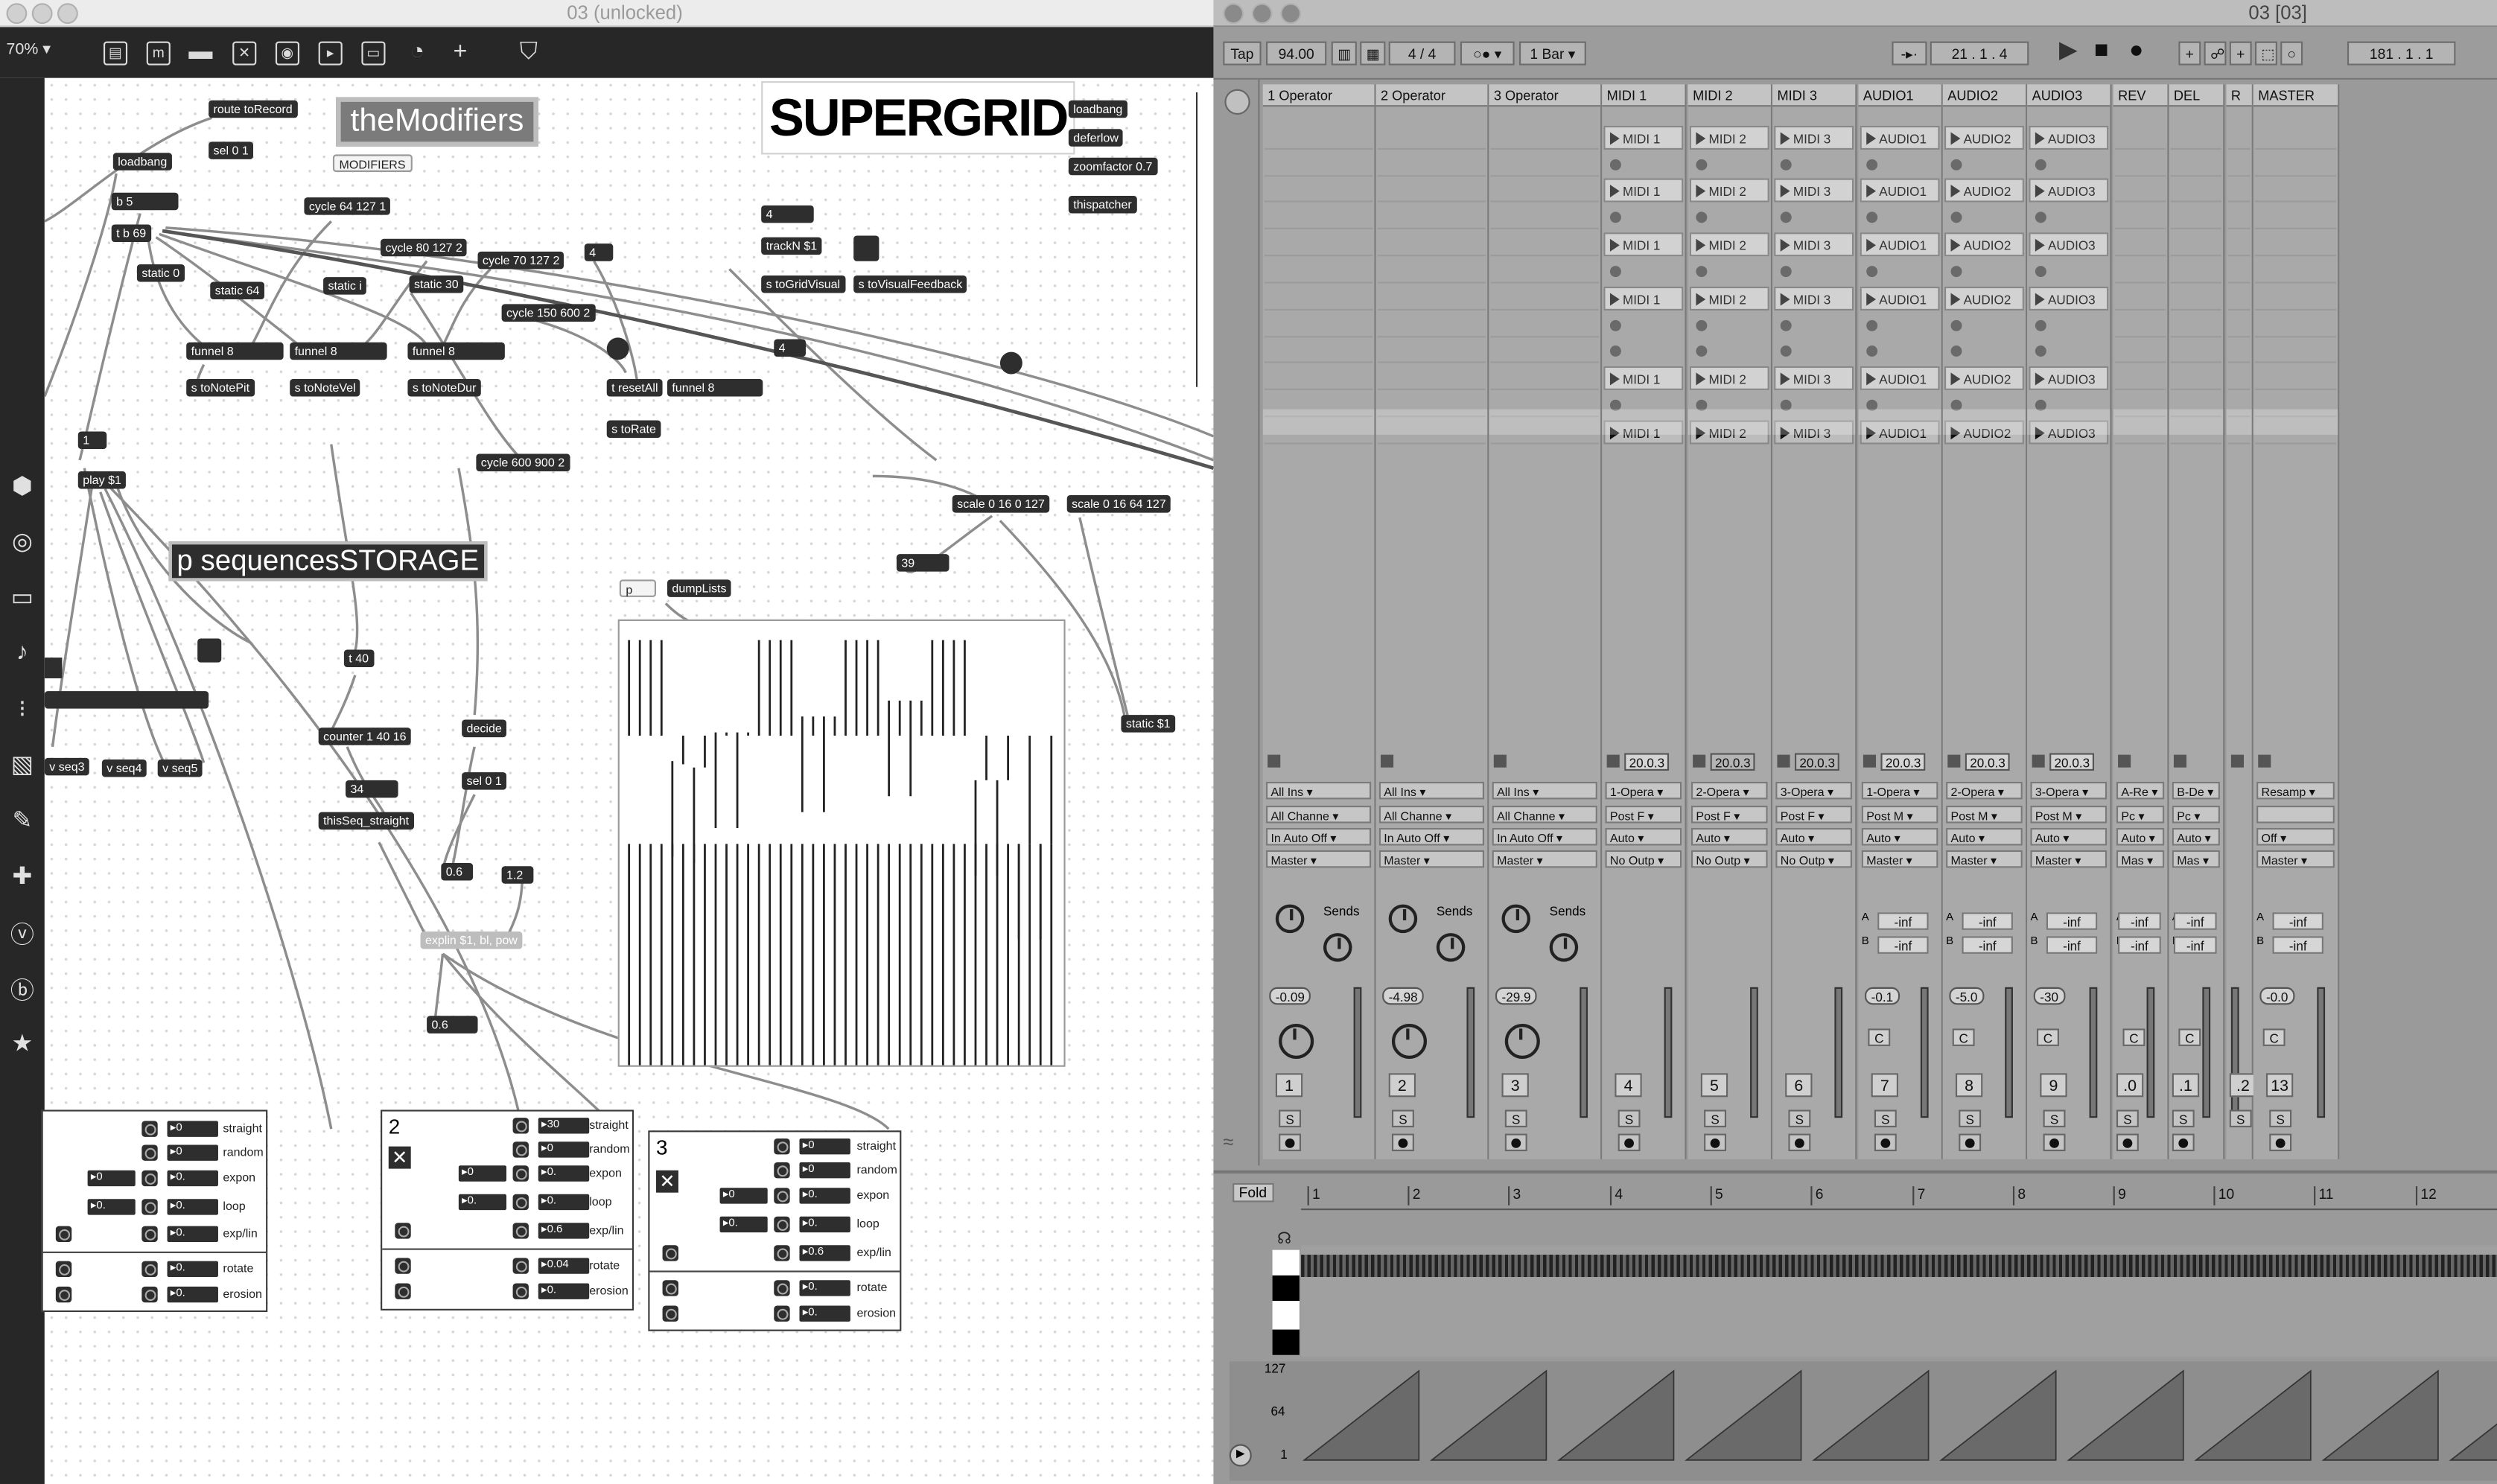 The width and height of the screenshot is (2497, 1484). Describe the element at coordinates (1729, 190) in the screenshot. I see `clip-slot: MIDI 2` at that location.